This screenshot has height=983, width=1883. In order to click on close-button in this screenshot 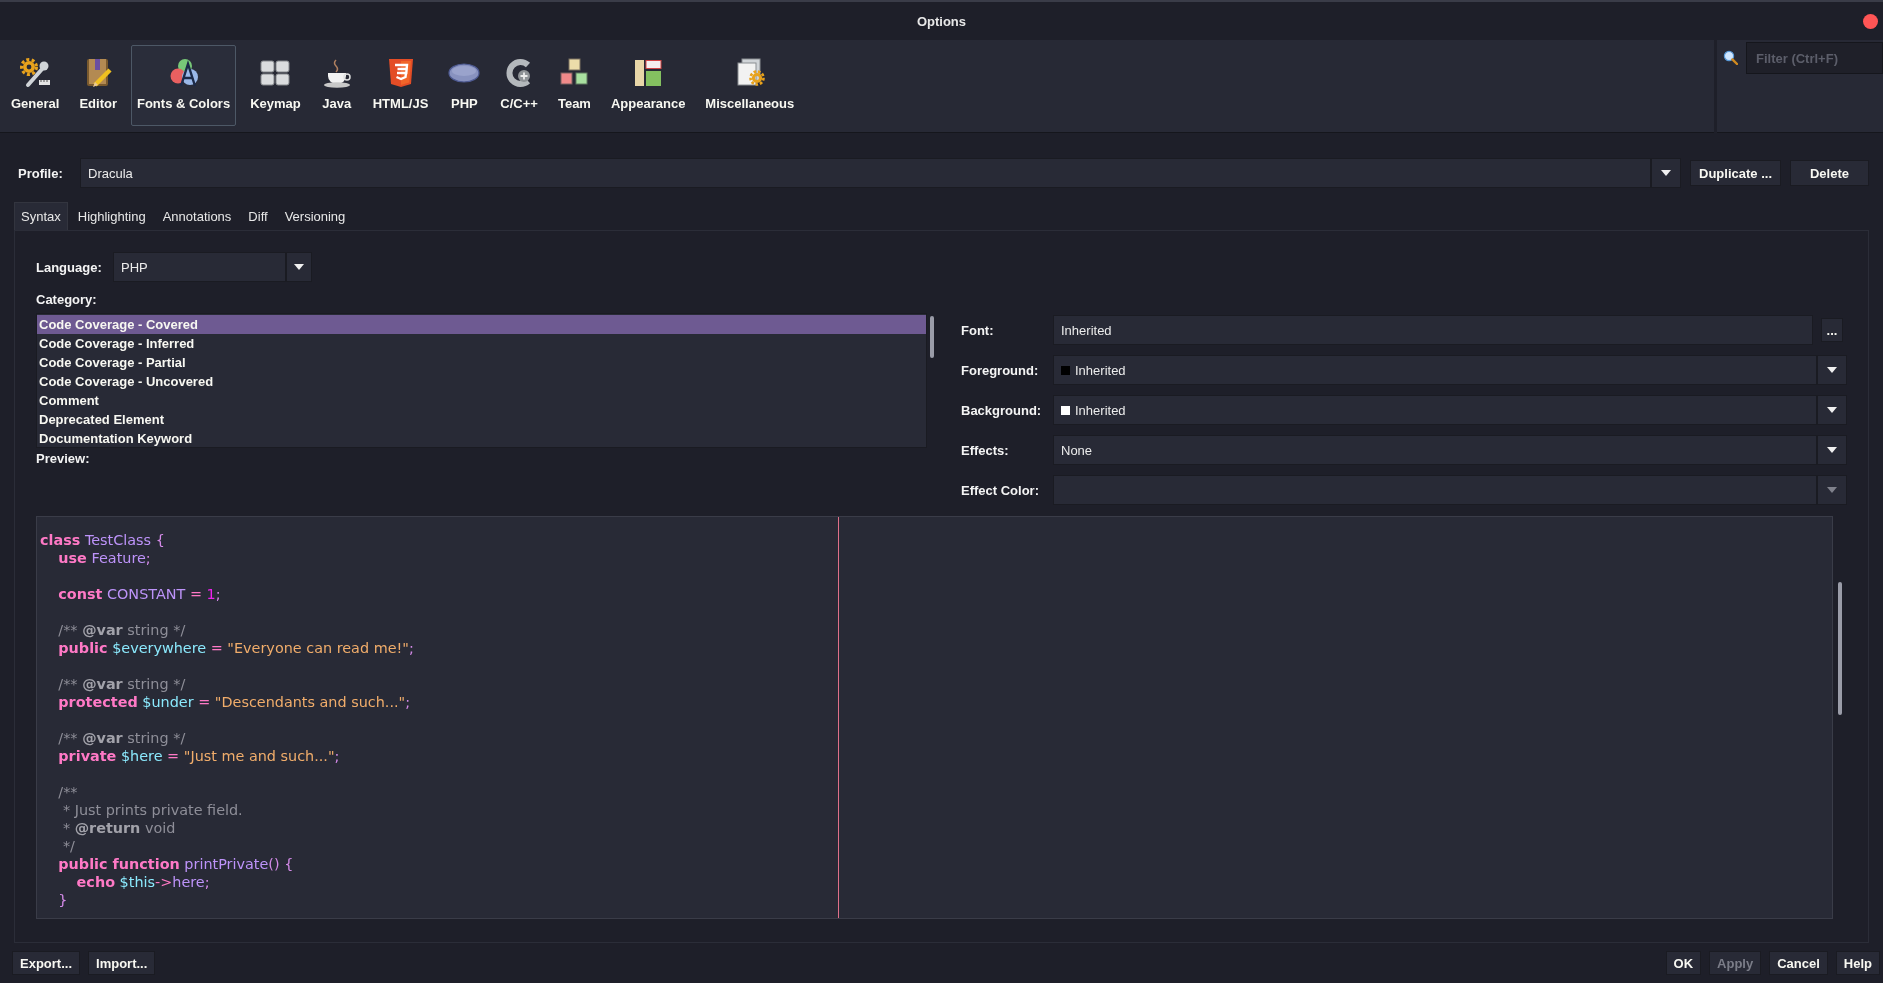, I will do `click(1870, 21)`.